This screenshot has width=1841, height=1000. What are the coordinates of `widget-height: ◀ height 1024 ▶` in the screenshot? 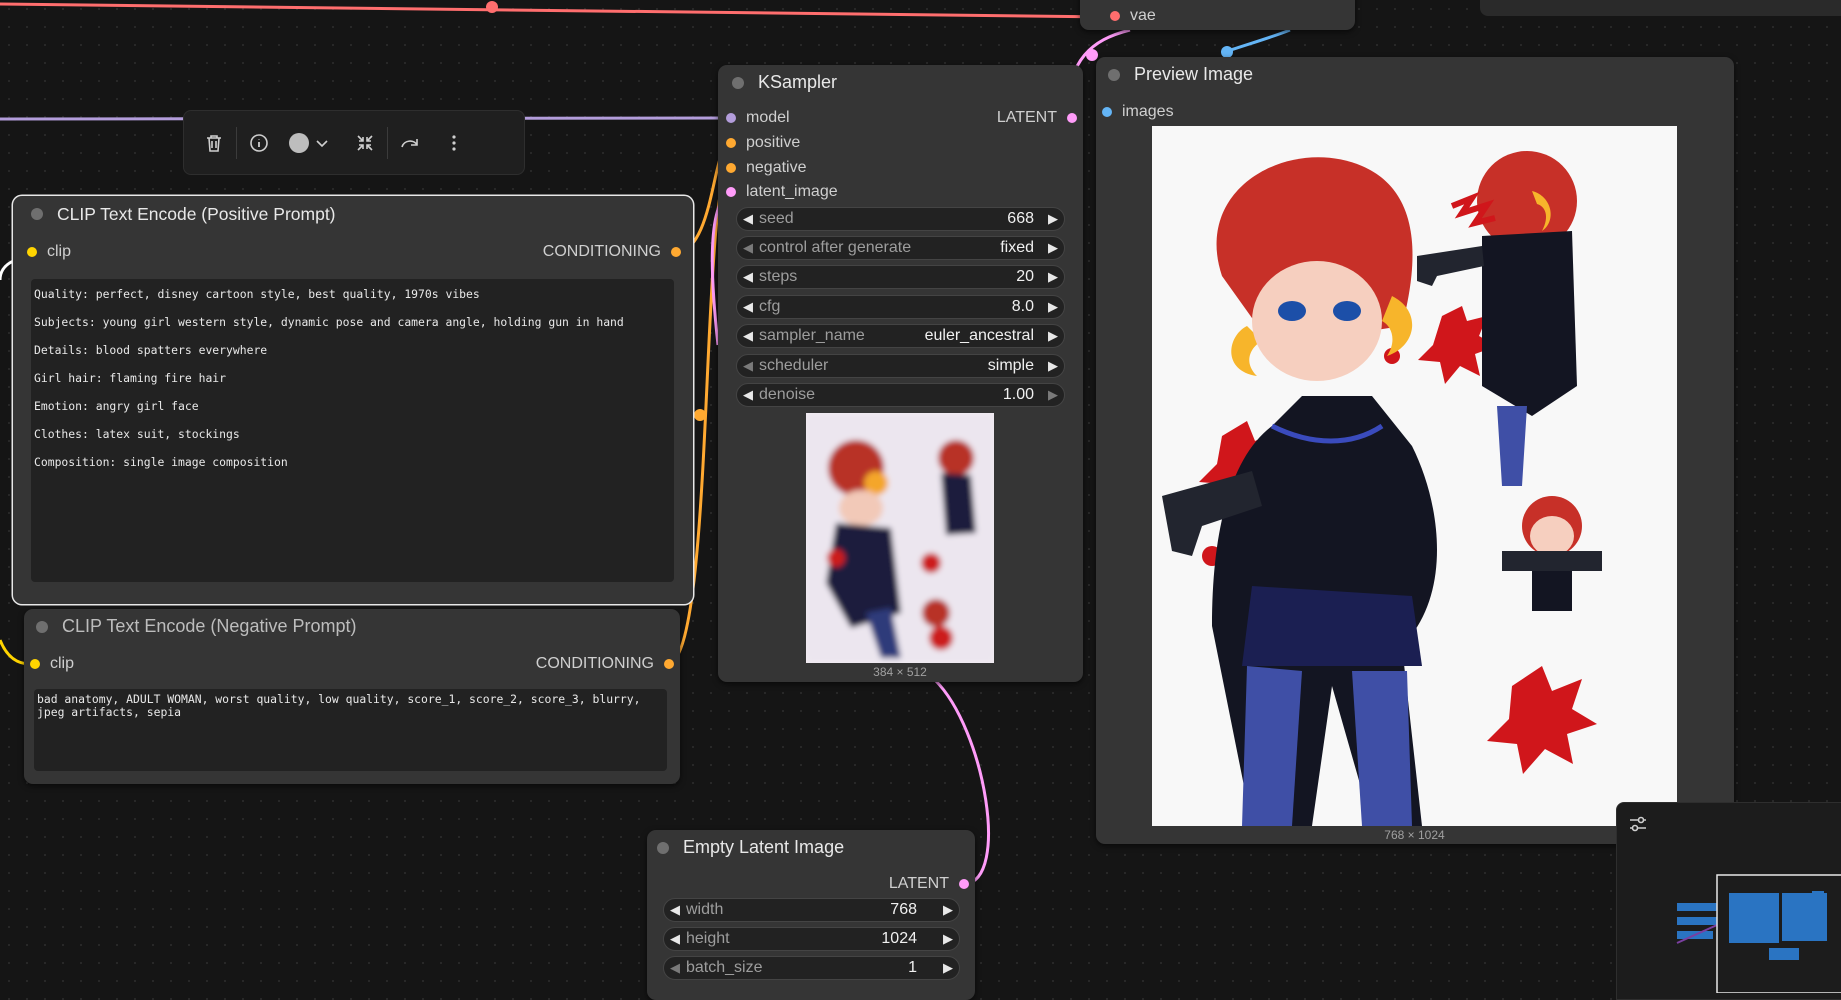 It's located at (811, 939).